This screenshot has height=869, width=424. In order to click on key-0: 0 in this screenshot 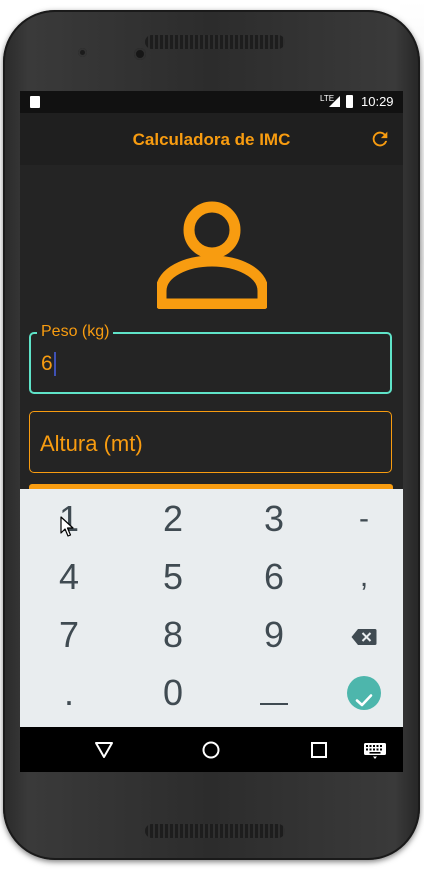, I will do `click(173, 693)`.